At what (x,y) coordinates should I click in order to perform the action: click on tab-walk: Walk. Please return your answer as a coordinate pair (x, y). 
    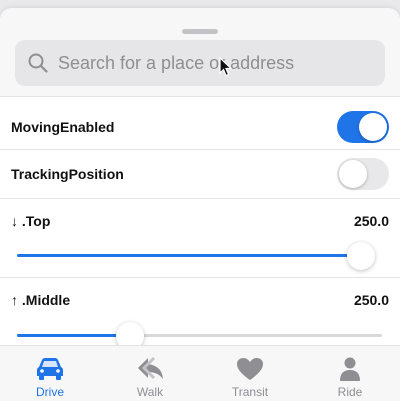
    Looking at the image, I should click on (150, 373).